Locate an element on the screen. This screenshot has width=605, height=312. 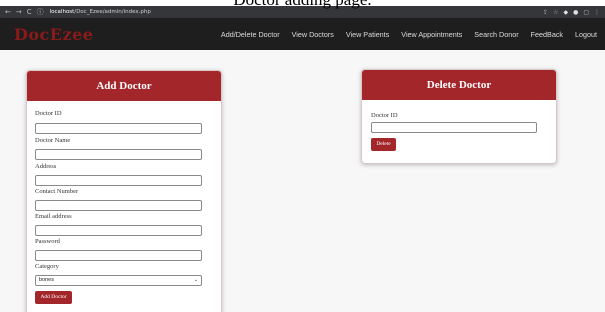
nav-view-appointments: View Appointments is located at coordinates (431, 34).